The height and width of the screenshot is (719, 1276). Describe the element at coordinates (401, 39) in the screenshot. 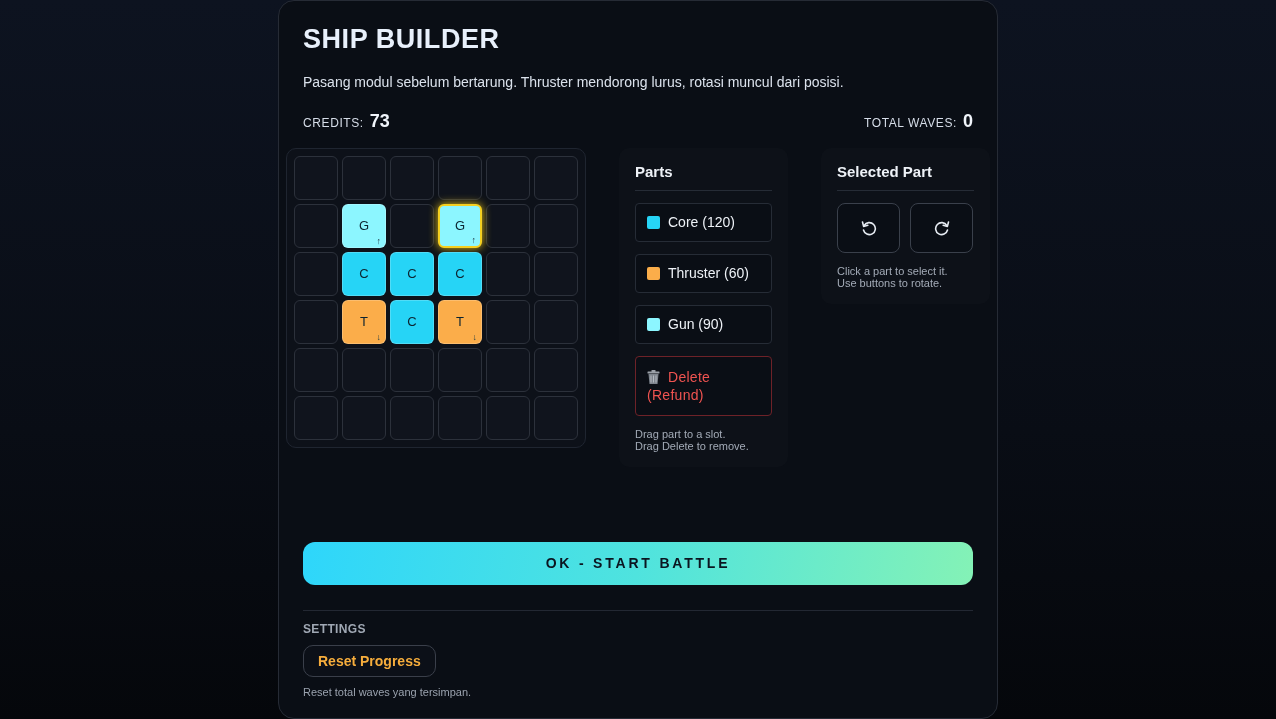

I see `page-title: SHIP BUILDER` at that location.